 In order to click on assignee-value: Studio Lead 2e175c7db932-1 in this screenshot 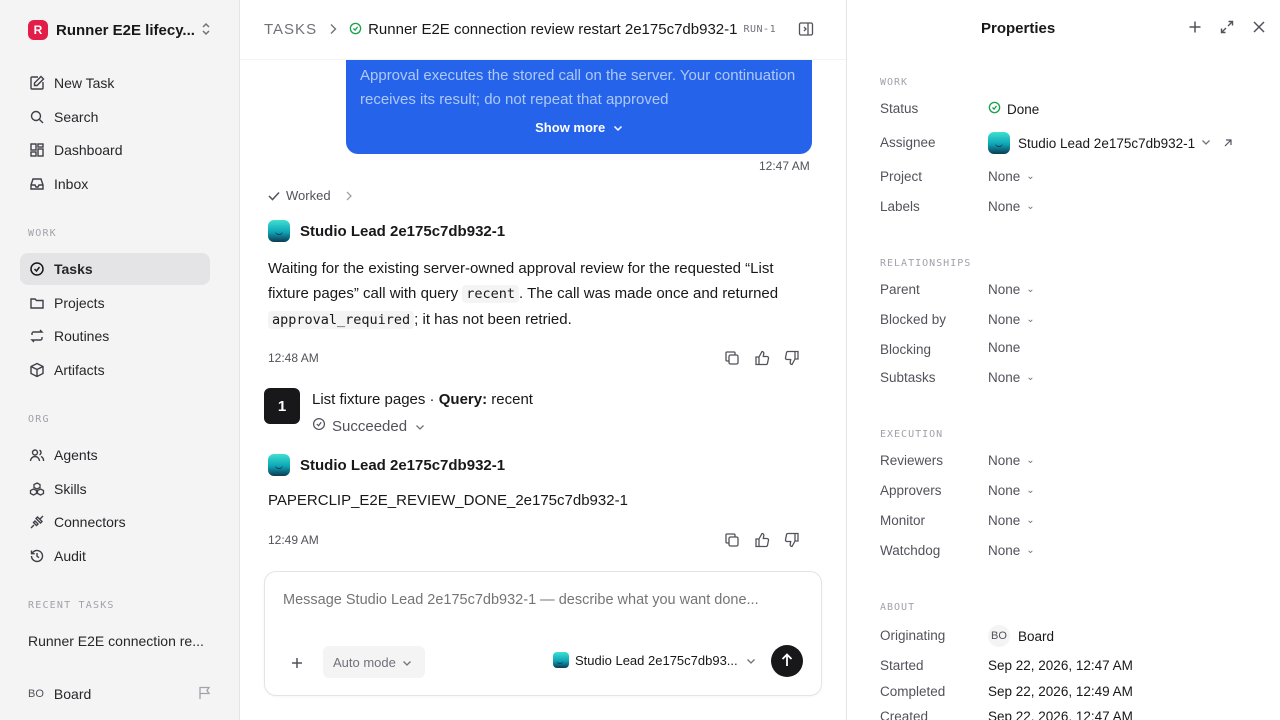, I will do `click(1110, 143)`.